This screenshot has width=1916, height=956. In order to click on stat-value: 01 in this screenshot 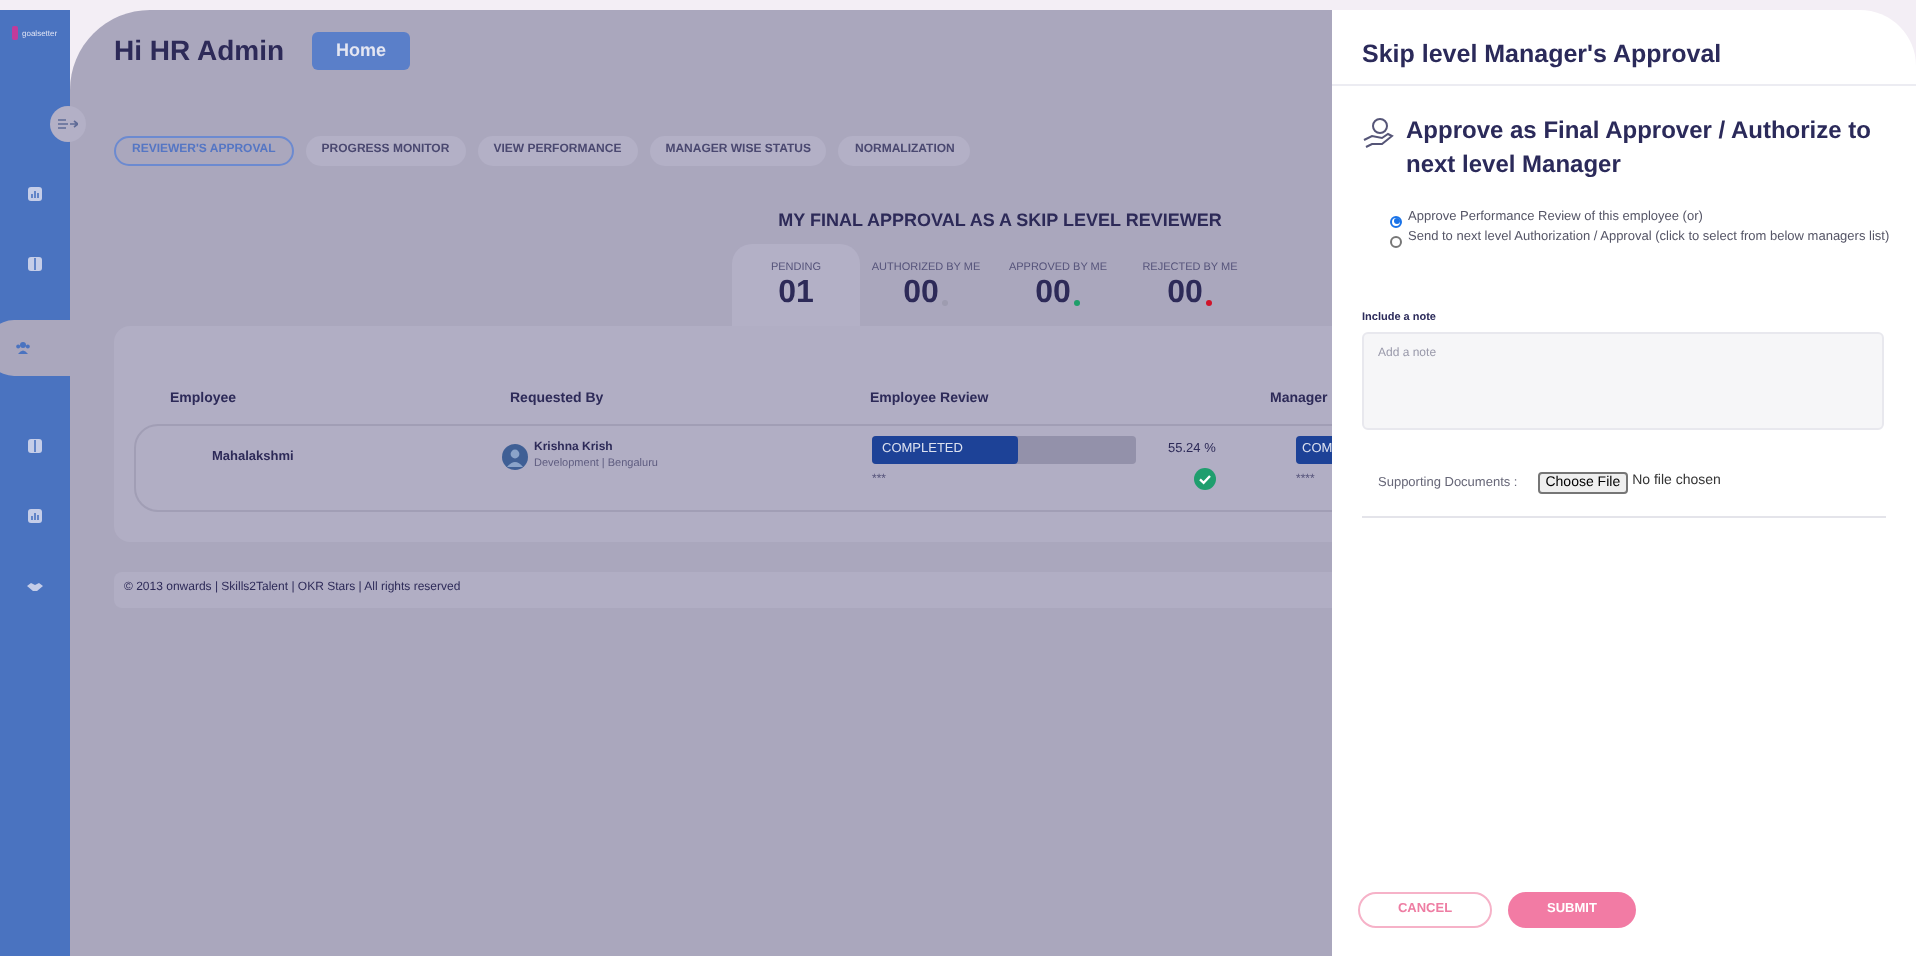, I will do `click(796, 293)`.